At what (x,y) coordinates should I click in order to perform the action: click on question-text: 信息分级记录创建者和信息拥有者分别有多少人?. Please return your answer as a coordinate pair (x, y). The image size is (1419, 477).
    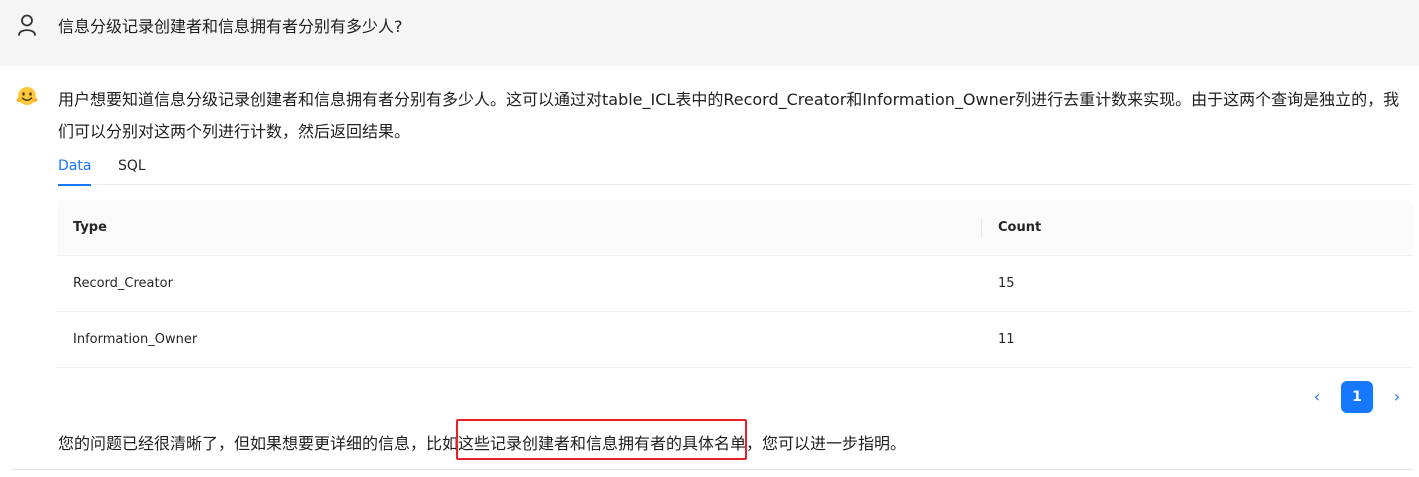
    Looking at the image, I should click on (230, 26).